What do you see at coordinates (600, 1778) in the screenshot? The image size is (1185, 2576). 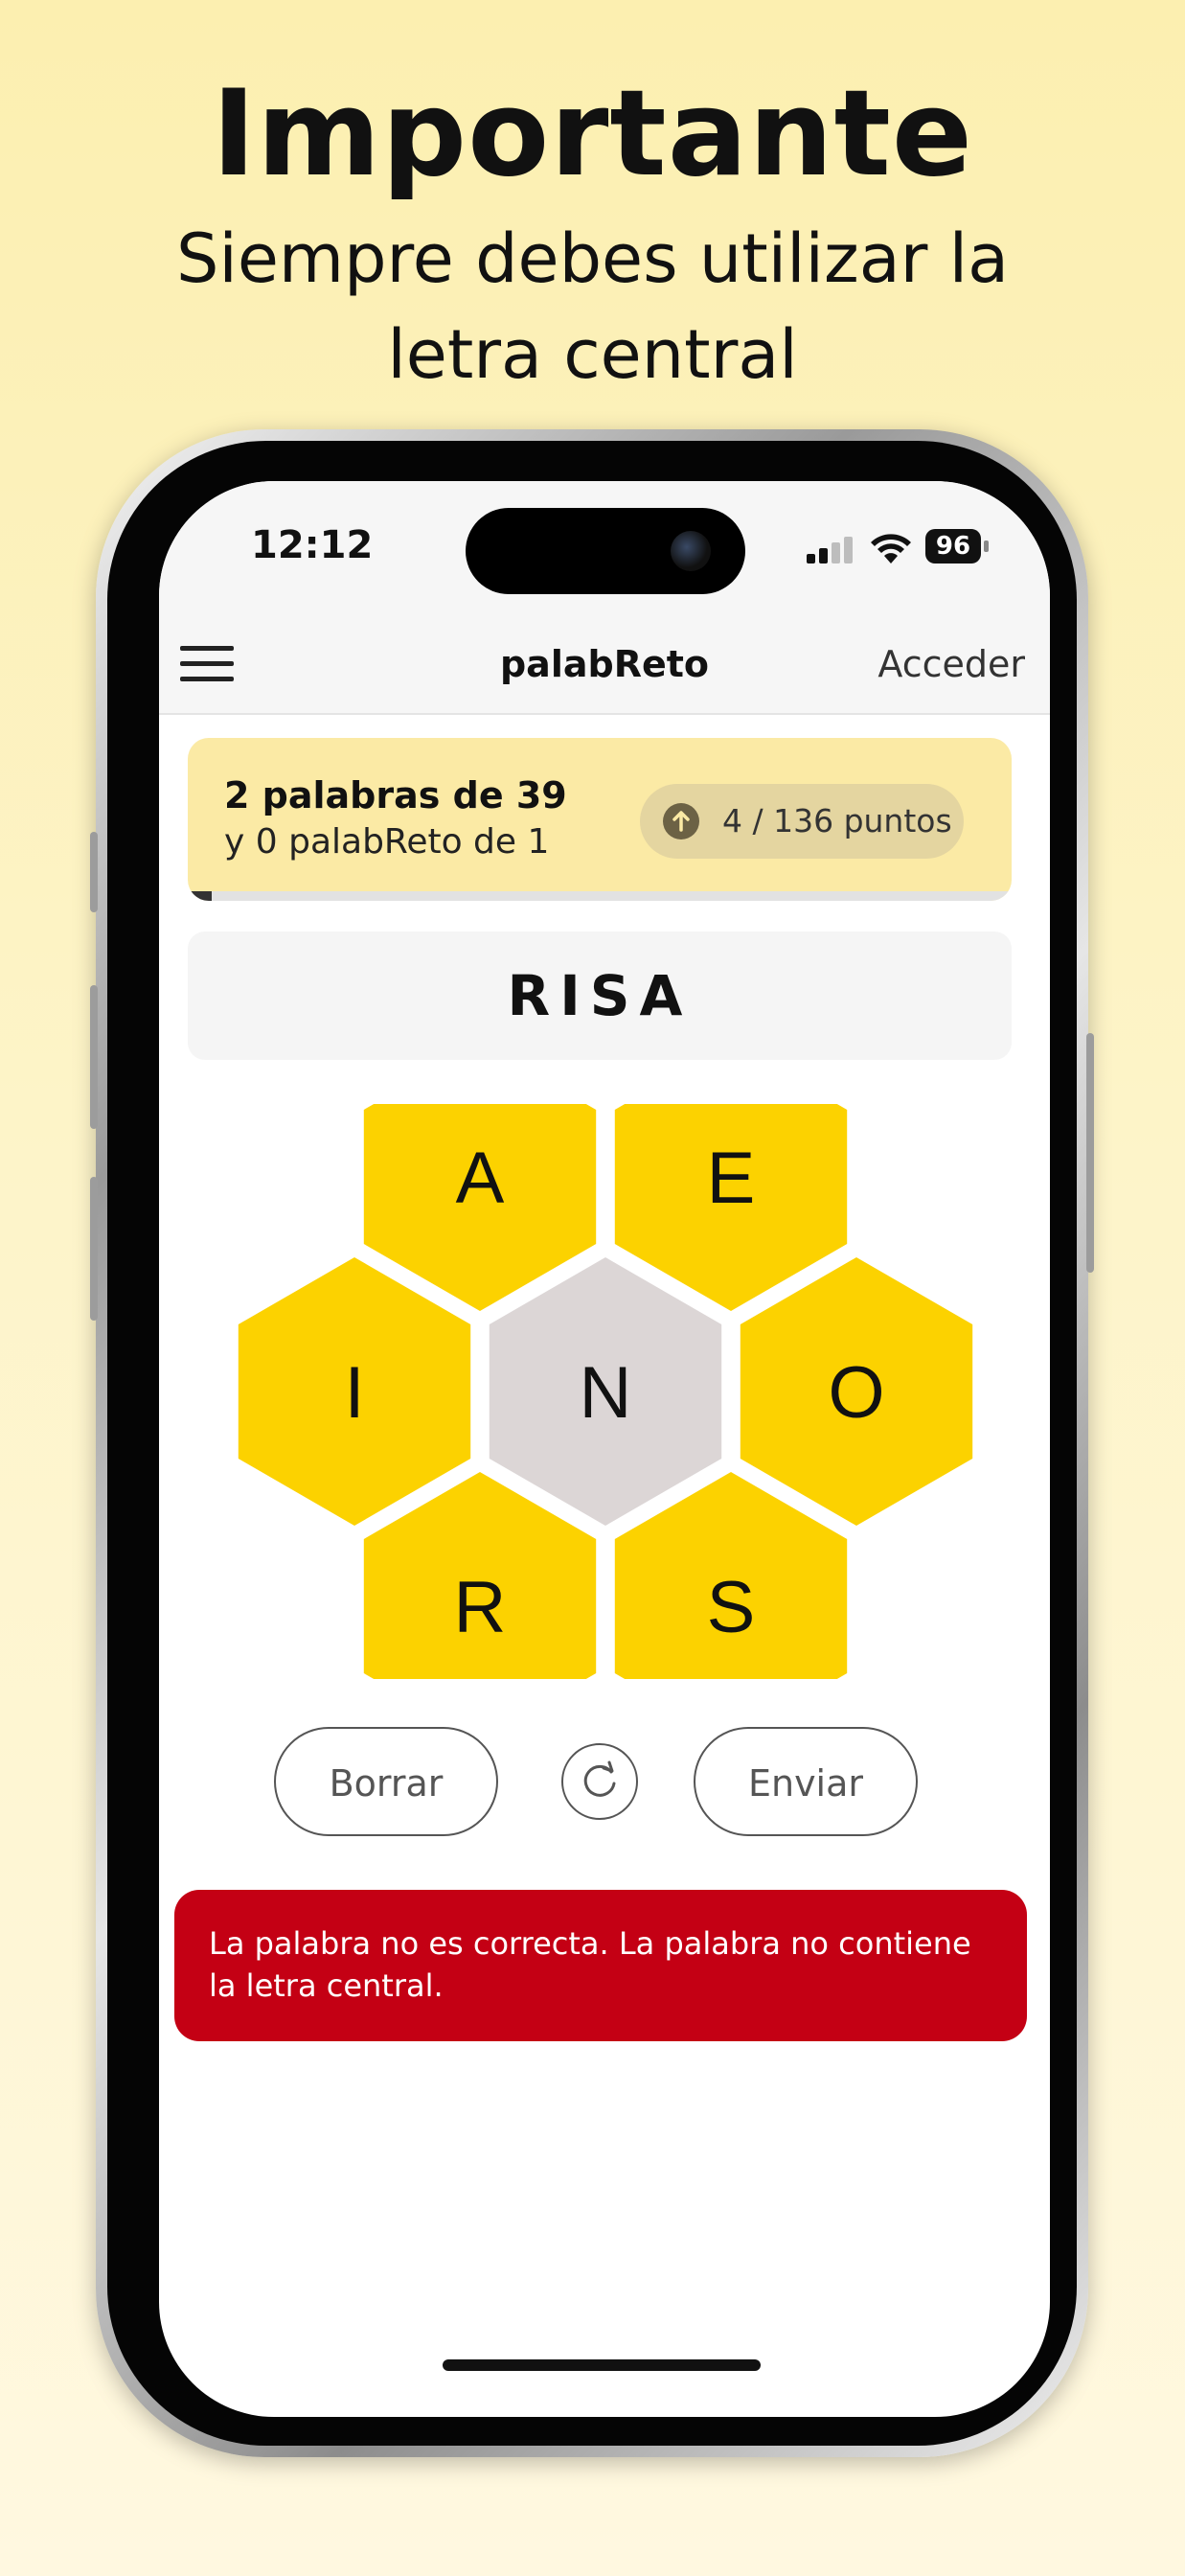 I see `shuffle-refresh-icon` at bounding box center [600, 1778].